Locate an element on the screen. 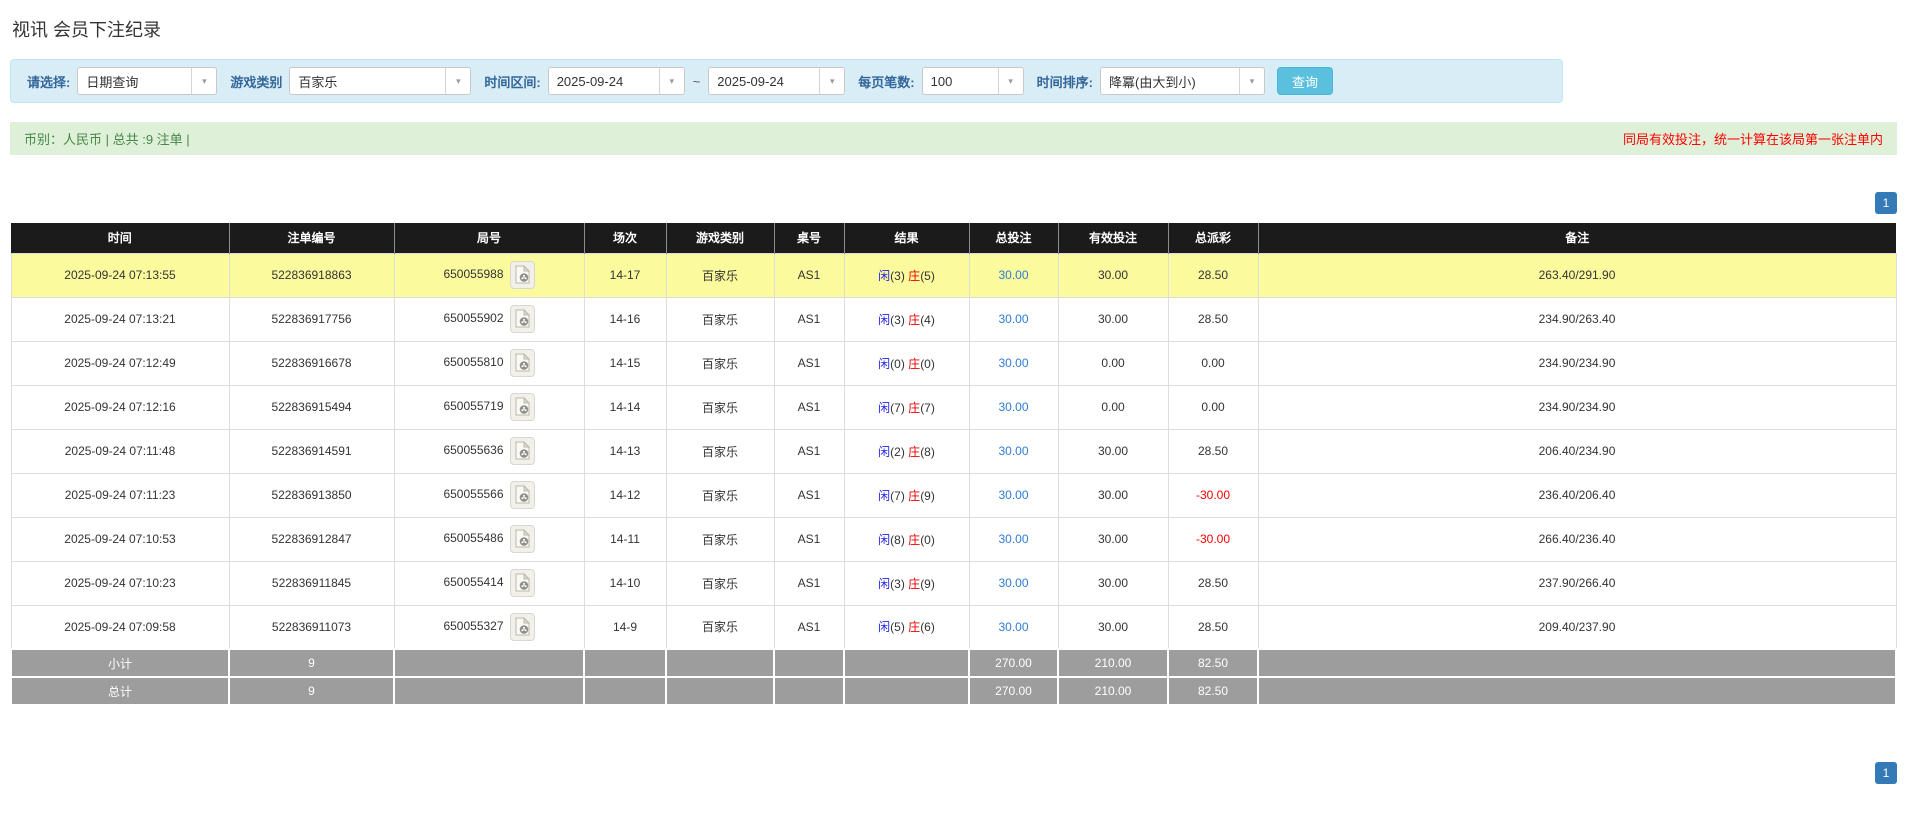  page-size-select: 100 ▾ is located at coordinates (972, 81).